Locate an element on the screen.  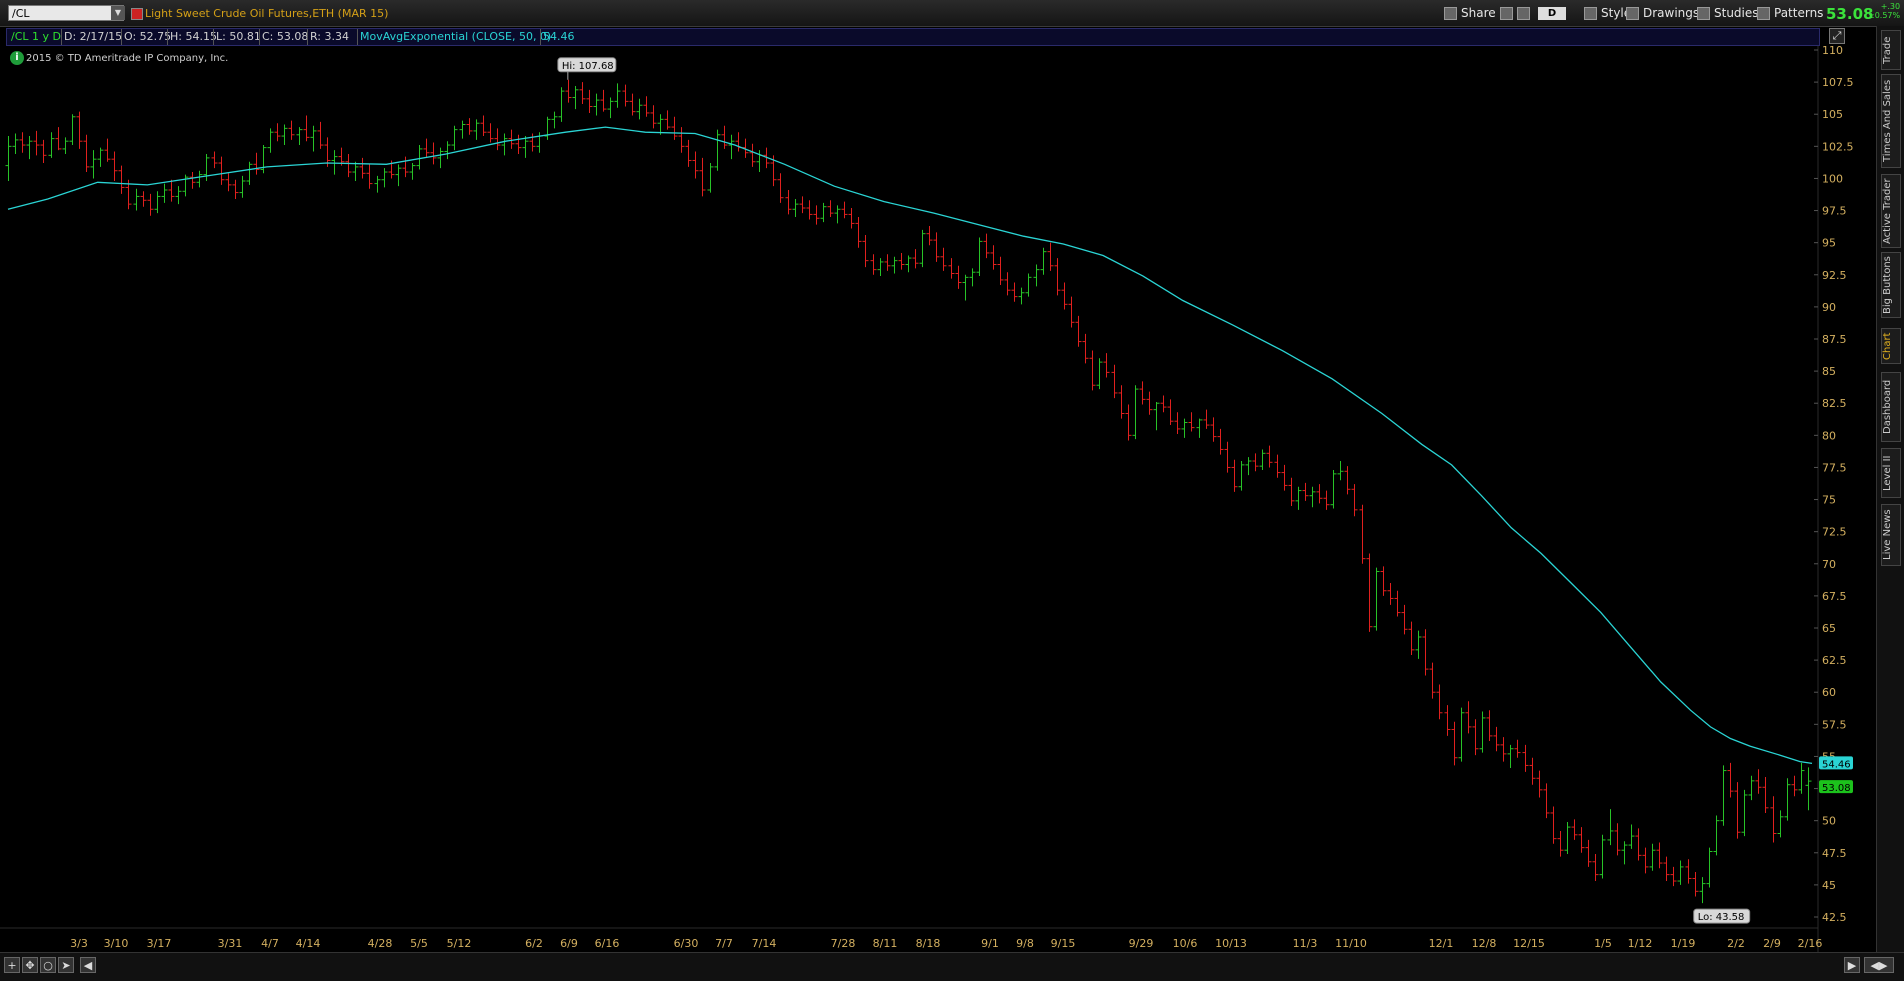
zoom-icon: ○ is located at coordinates (48, 965).